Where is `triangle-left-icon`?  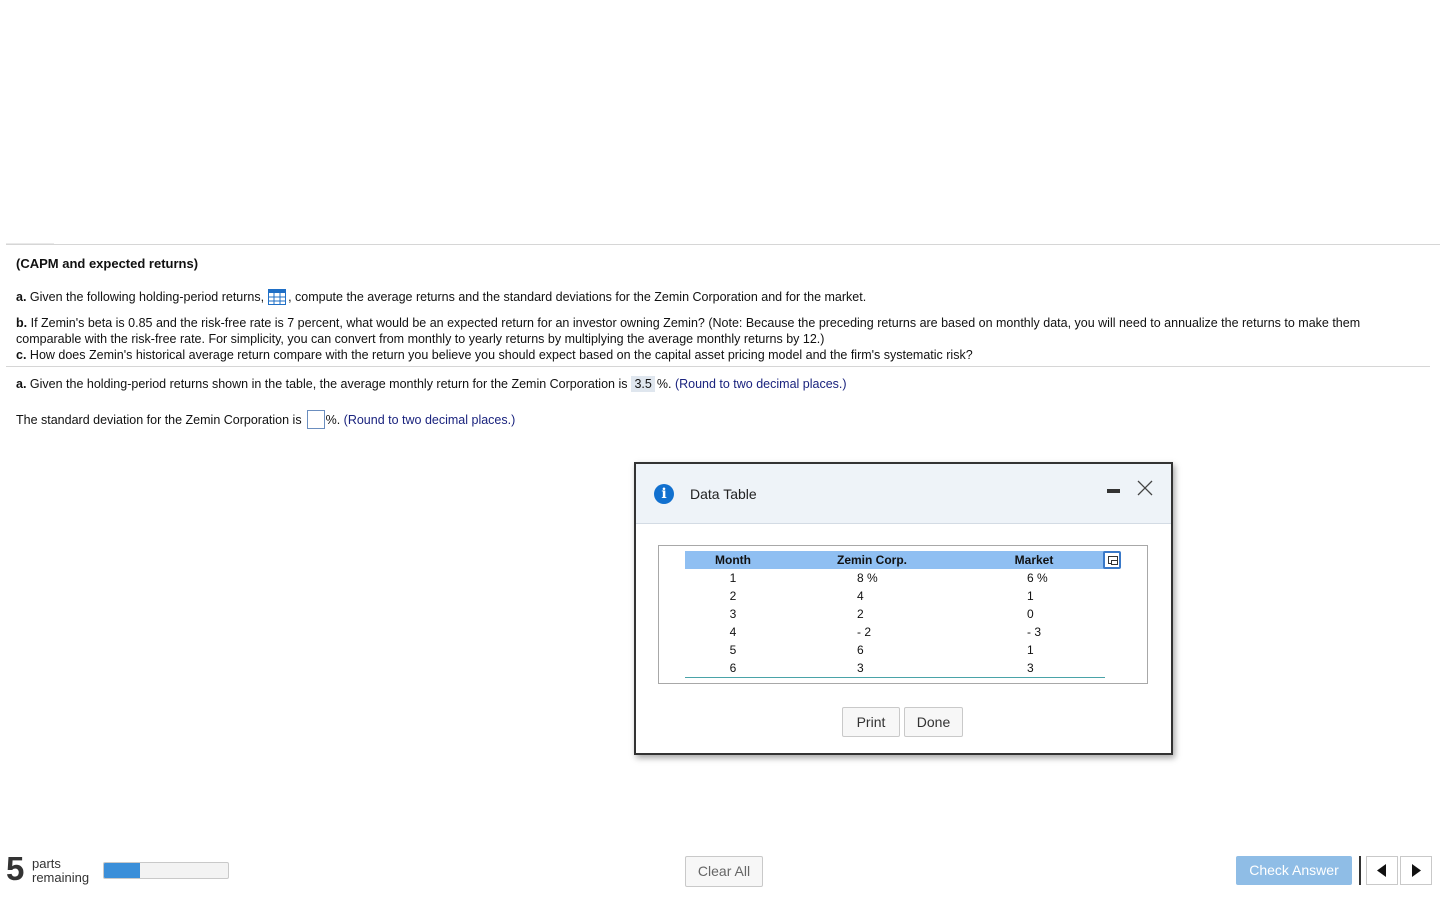
triangle-left-icon is located at coordinates (1381, 870).